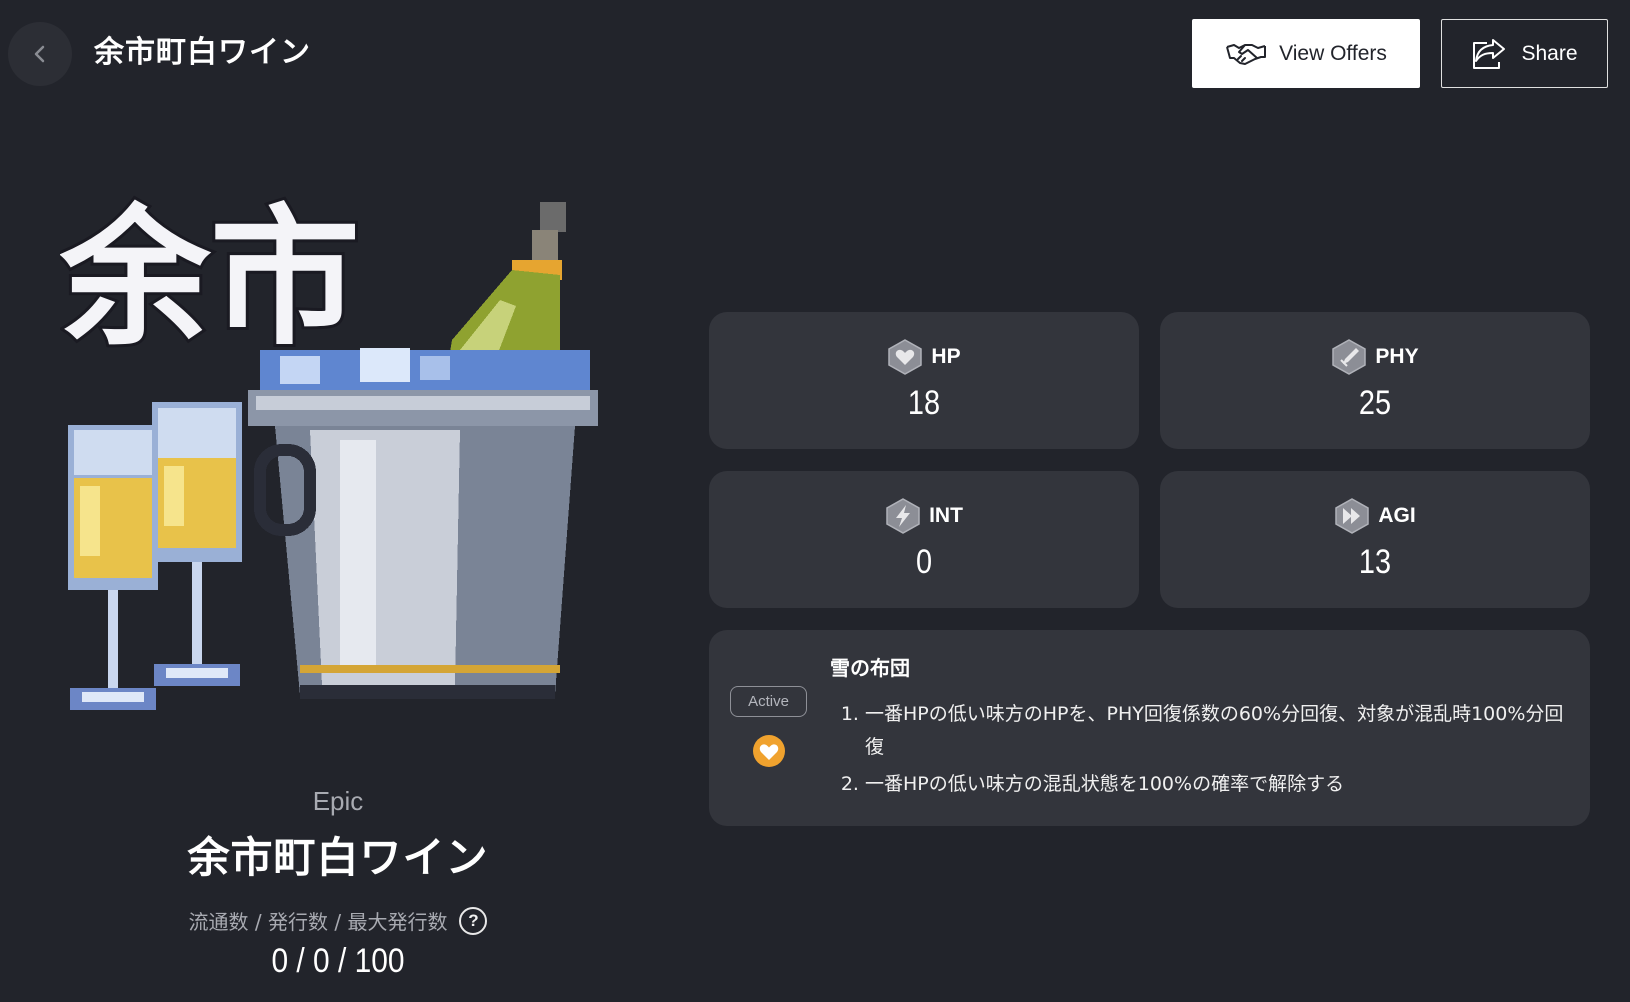  What do you see at coordinates (924, 539) in the screenshot?
I see `stat-card-int: INT 0` at bounding box center [924, 539].